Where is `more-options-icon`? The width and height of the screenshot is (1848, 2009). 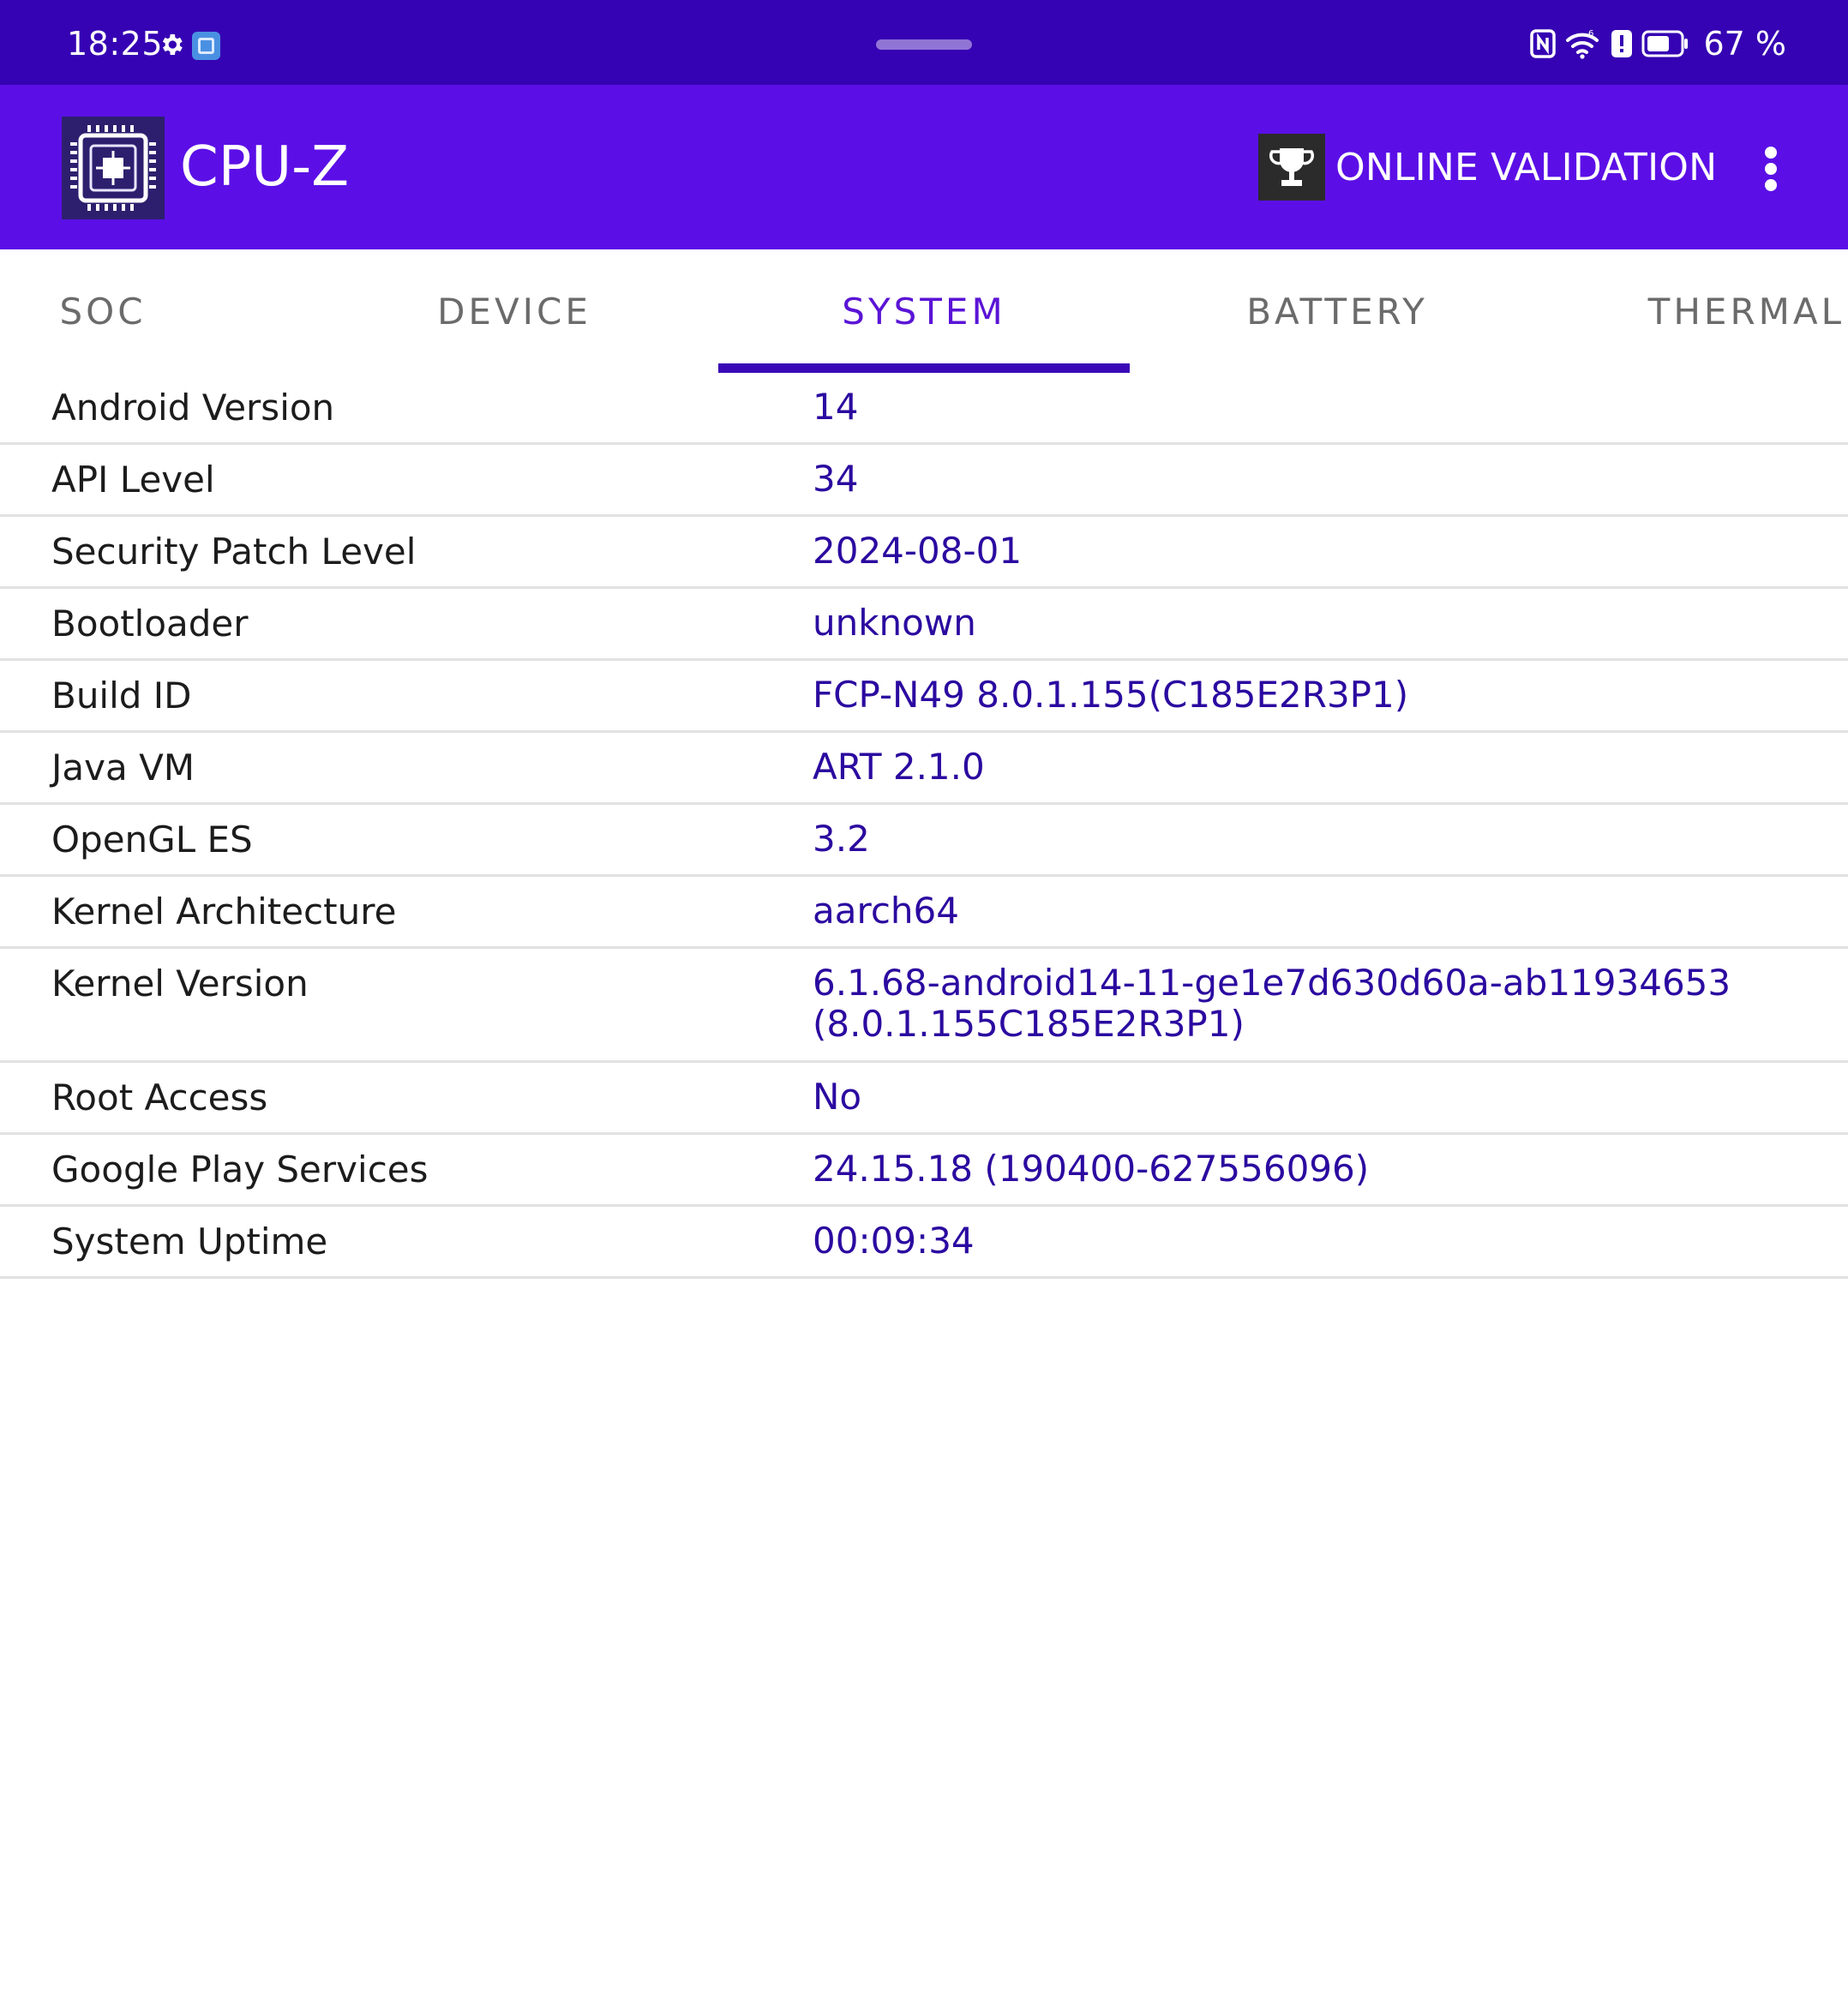
more-options-icon is located at coordinates (1771, 167).